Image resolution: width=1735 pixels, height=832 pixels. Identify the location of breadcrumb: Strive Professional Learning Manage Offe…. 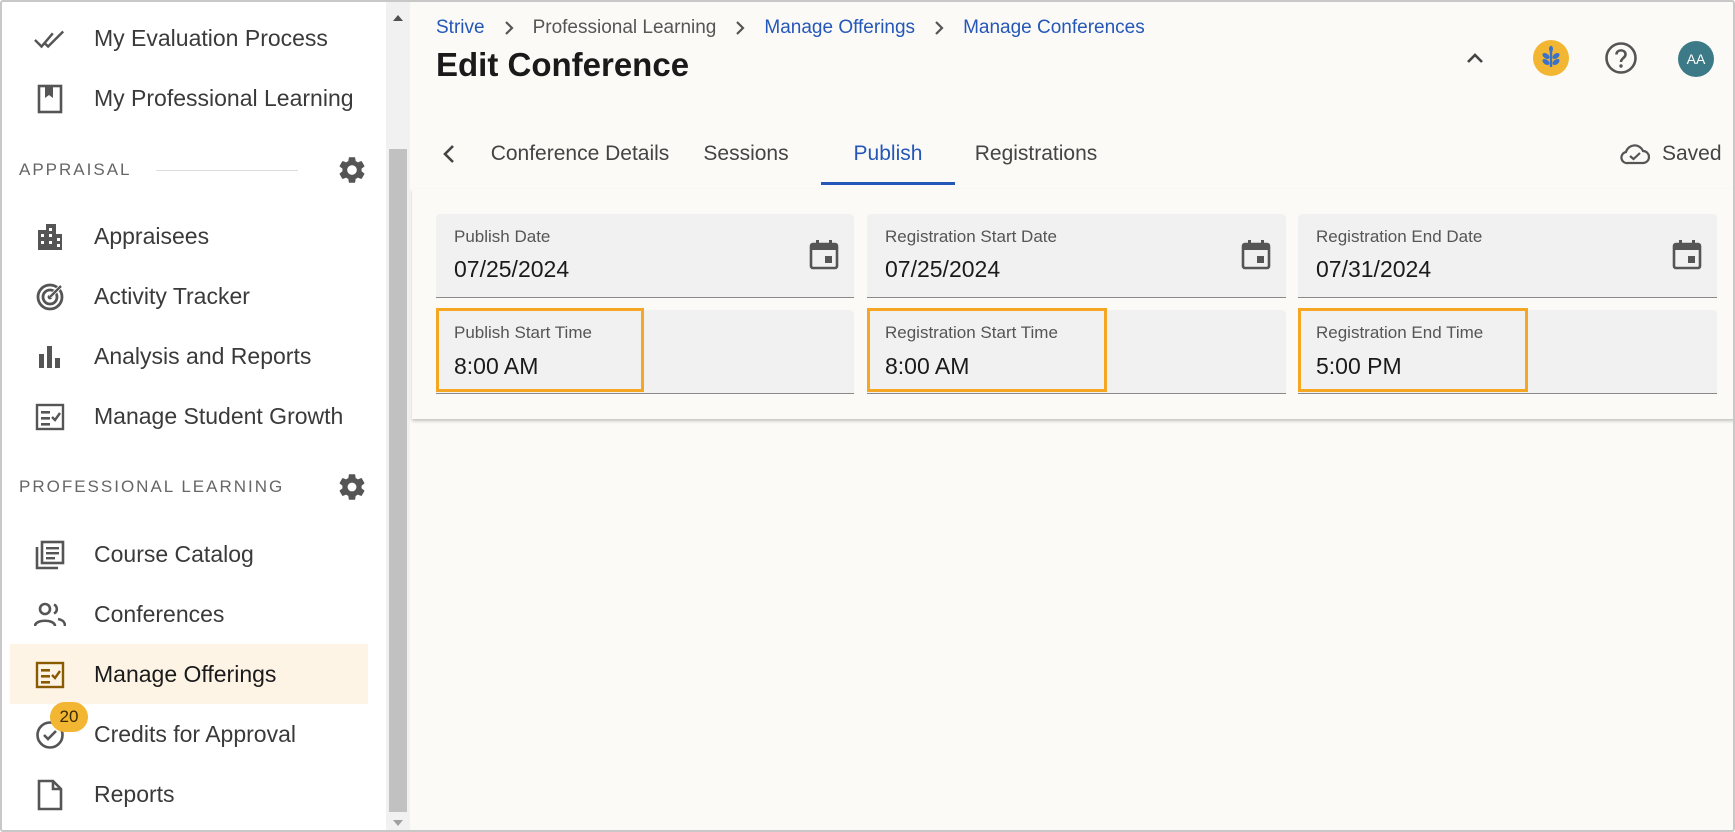
(790, 28).